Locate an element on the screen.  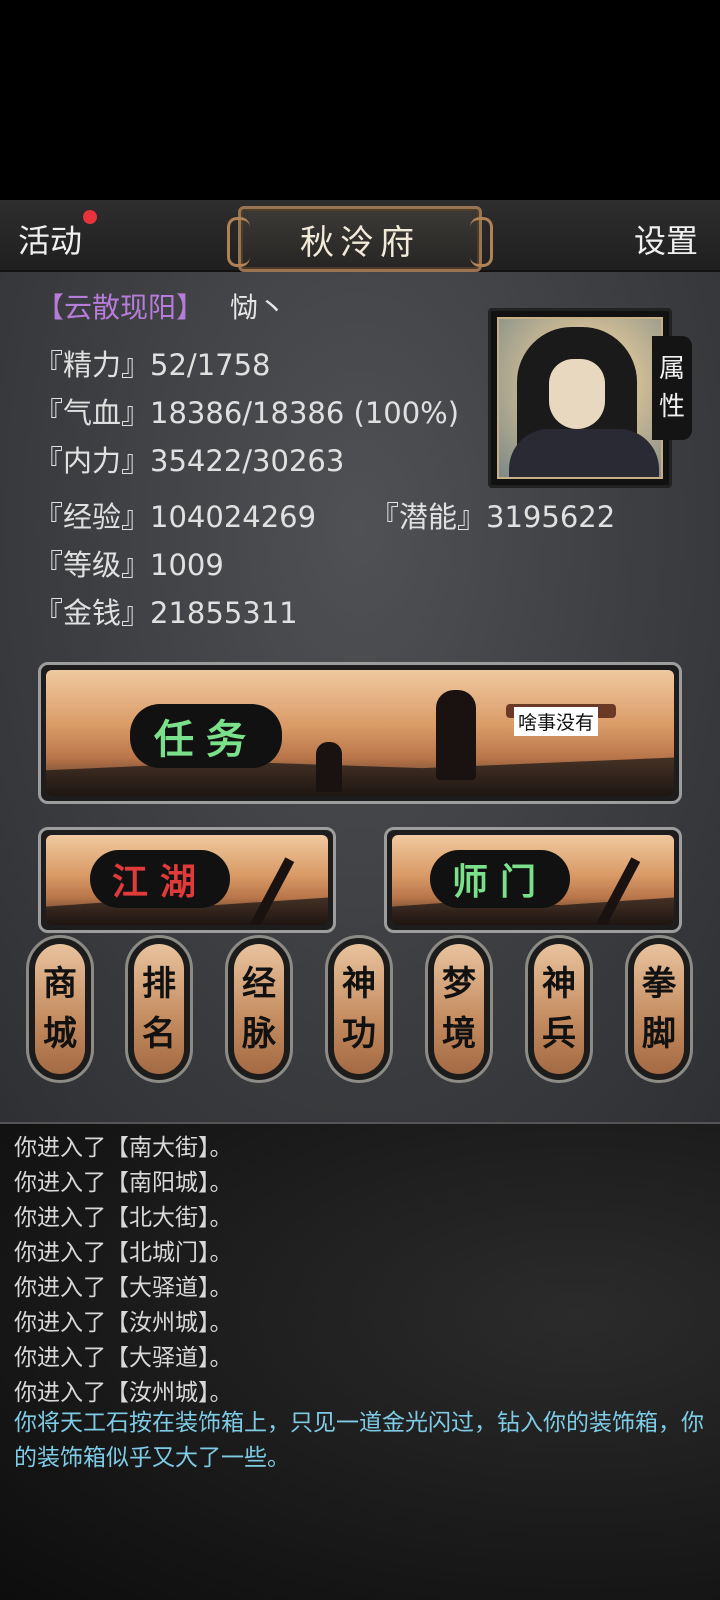
dreamland-char-2: 境 is located at coordinates (459, 1034).